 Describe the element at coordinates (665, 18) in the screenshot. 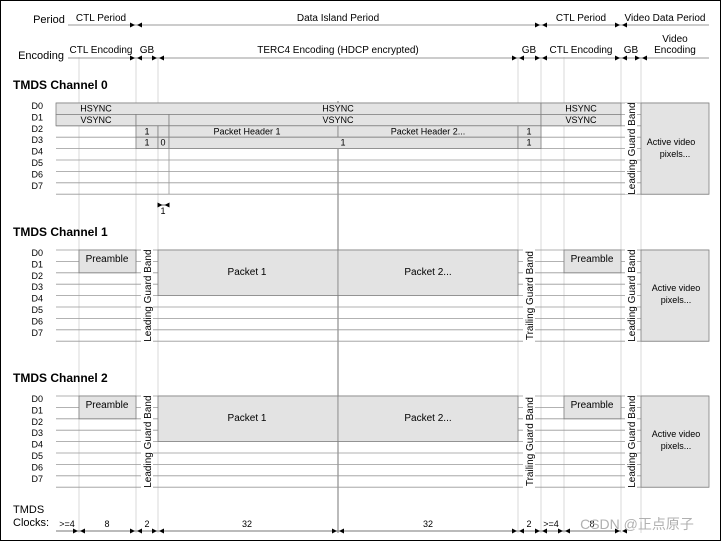

I see `period-name: Video Data Period` at that location.